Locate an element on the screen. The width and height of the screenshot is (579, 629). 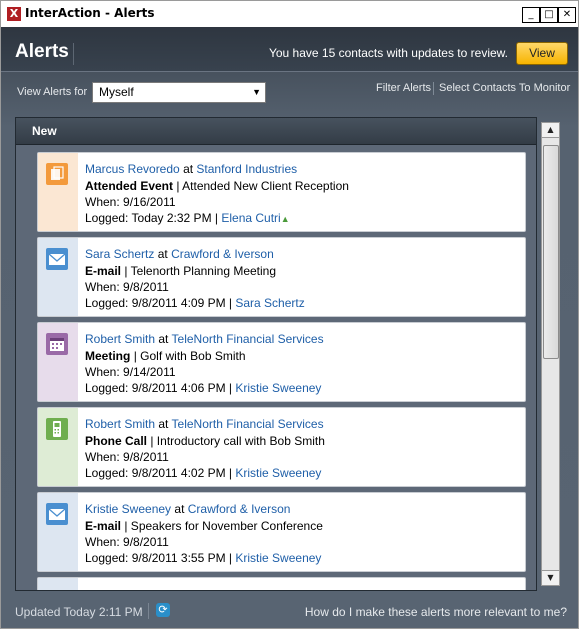
toolbar-divider is located at coordinates (433, 88).